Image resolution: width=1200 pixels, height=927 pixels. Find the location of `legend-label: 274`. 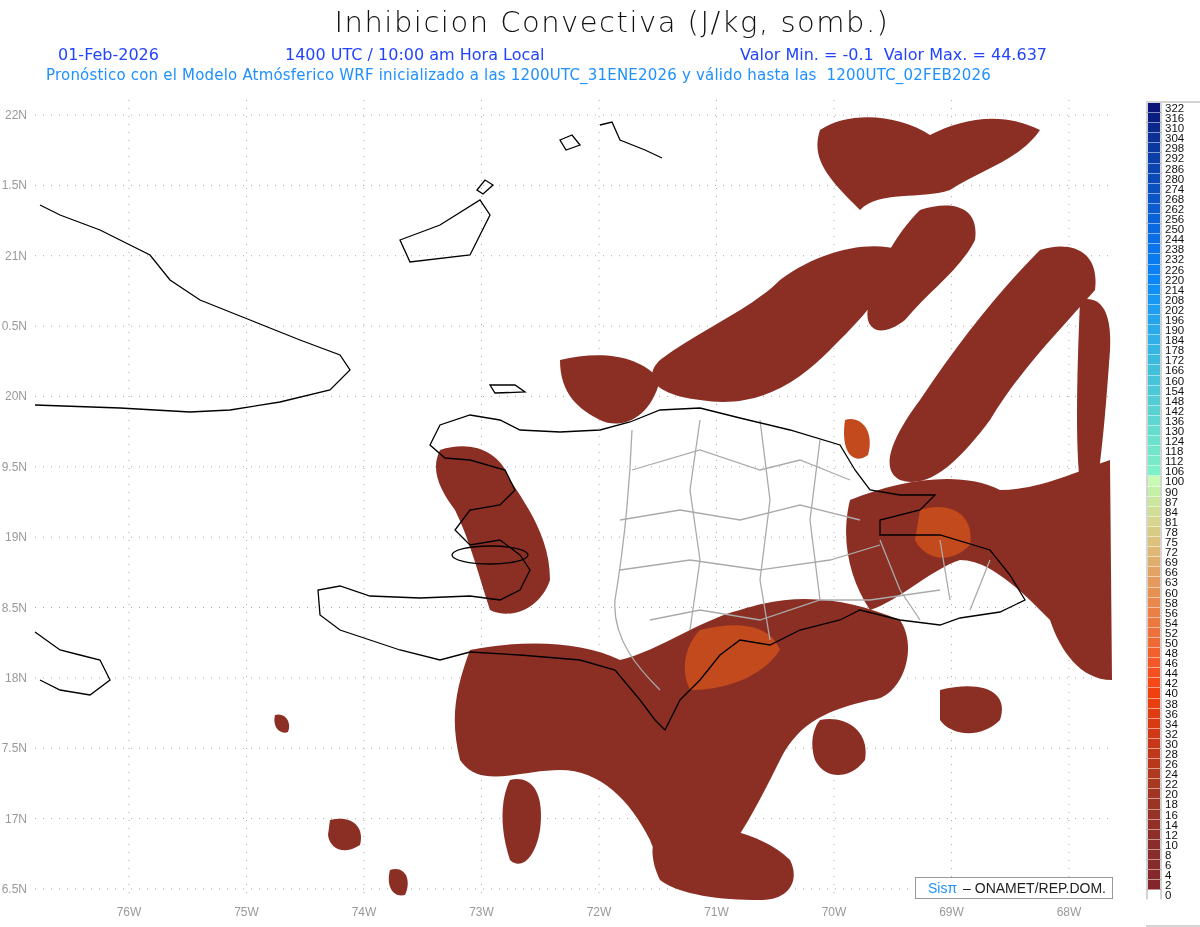

legend-label: 274 is located at coordinates (1175, 188).